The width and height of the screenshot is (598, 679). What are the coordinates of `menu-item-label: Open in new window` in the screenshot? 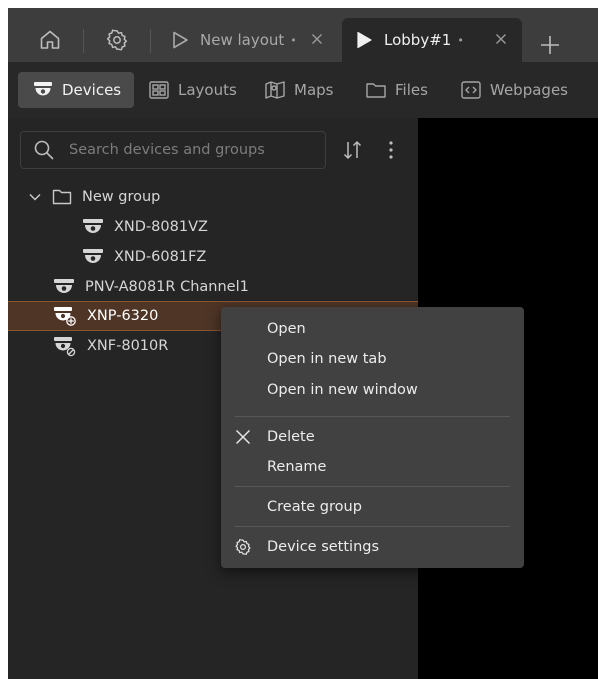 It's located at (342, 390).